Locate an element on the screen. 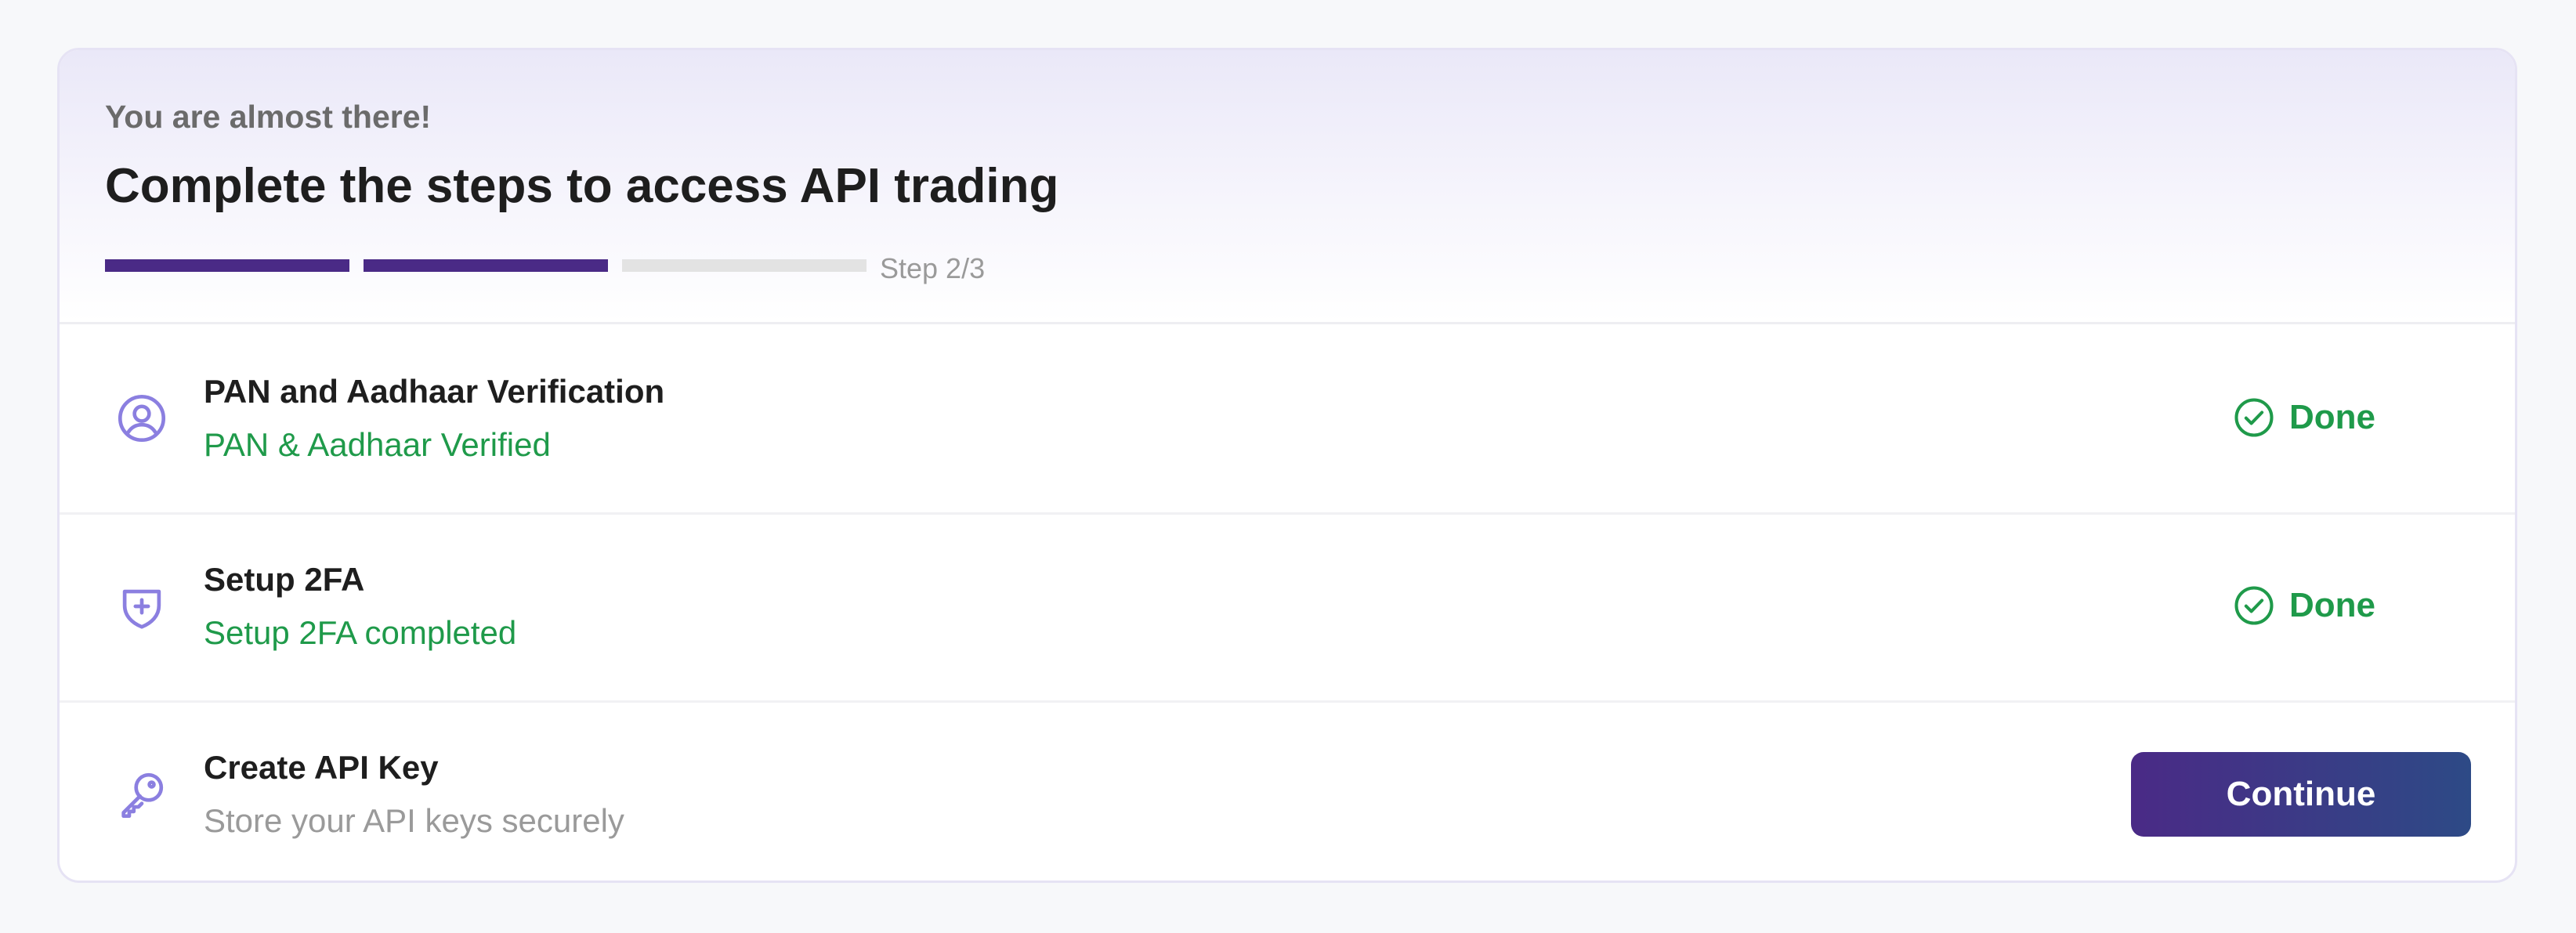 Image resolution: width=2576 pixels, height=933 pixels. continue-button: Continue is located at coordinates (2301, 794).